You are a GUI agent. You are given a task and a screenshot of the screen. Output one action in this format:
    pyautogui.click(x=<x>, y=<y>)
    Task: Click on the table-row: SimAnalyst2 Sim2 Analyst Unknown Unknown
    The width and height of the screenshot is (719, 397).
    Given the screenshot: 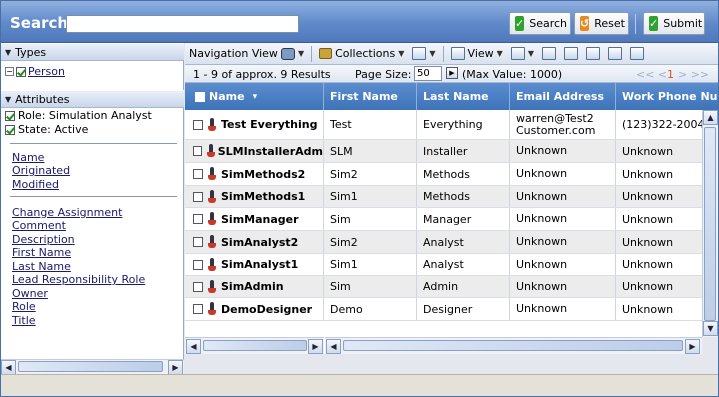 What is the action you would take?
    pyautogui.click(x=443, y=242)
    